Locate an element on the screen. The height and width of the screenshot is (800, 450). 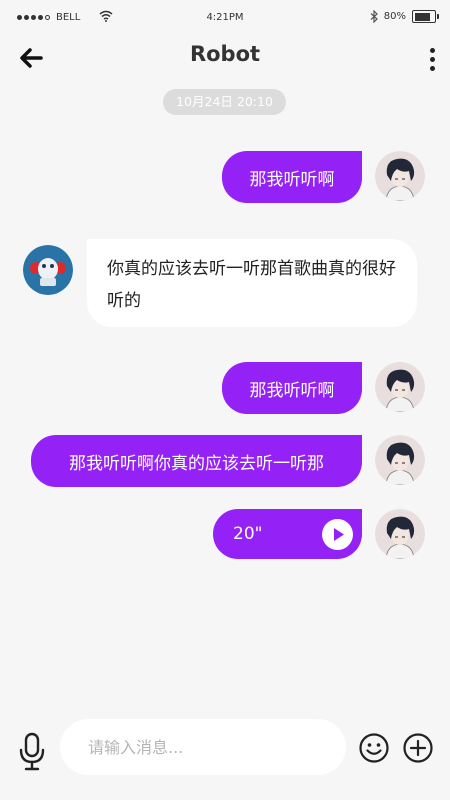
bluetooth-icon is located at coordinates (374, 16).